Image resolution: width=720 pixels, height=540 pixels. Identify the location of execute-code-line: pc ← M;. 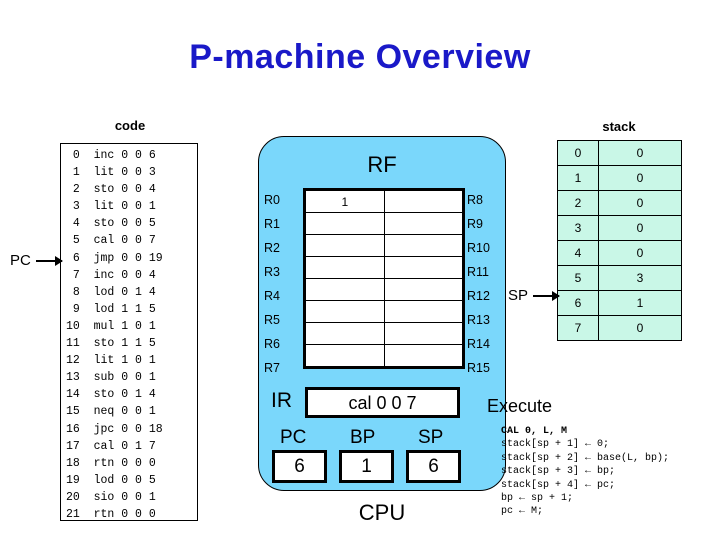
(522, 512).